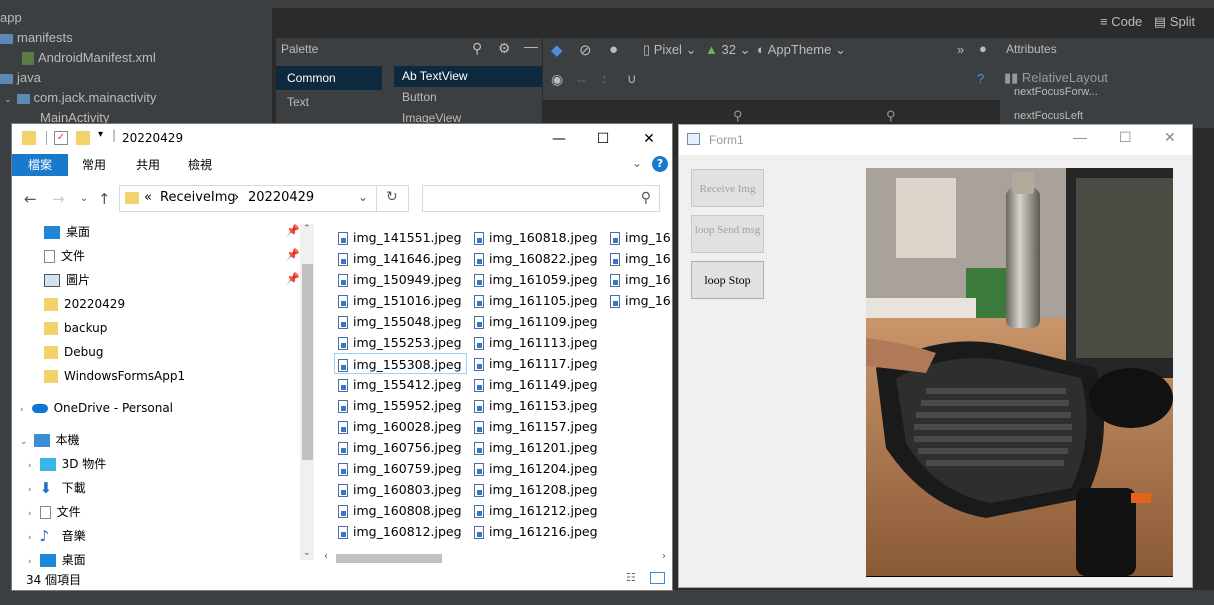  What do you see at coordinates (536, 300) in the screenshot?
I see `file-item: img_161105.jpeg` at bounding box center [536, 300].